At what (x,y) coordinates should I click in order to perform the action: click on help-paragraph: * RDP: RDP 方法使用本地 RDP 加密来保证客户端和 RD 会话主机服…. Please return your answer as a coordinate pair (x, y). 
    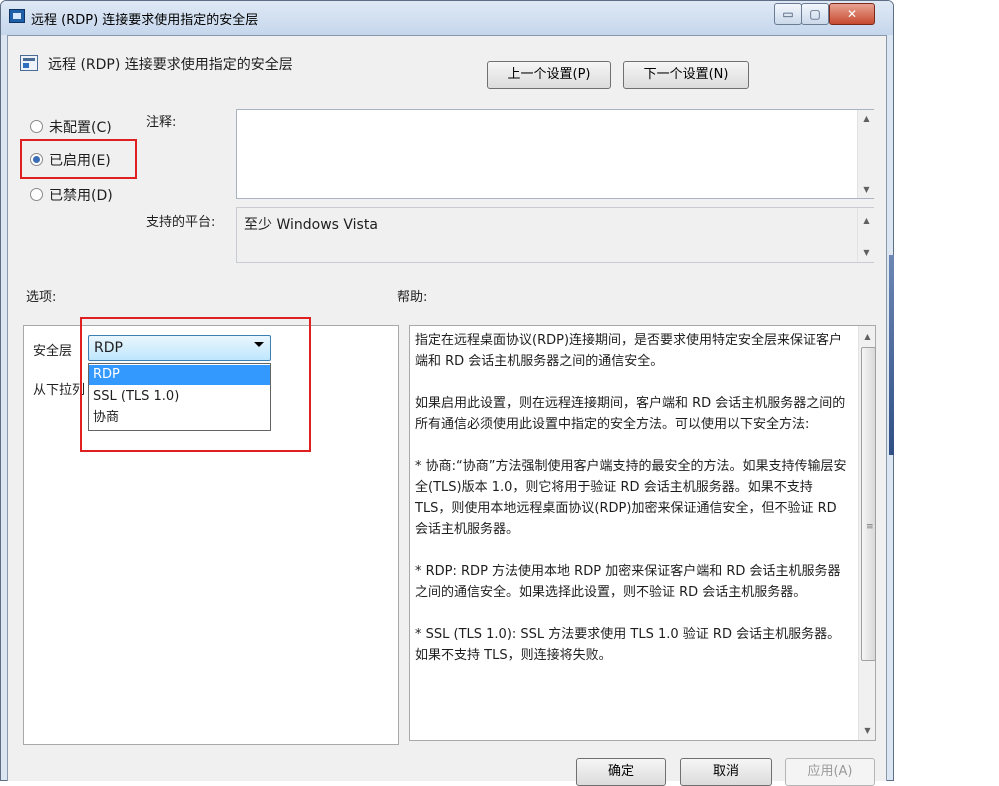
    Looking at the image, I should click on (628, 582).